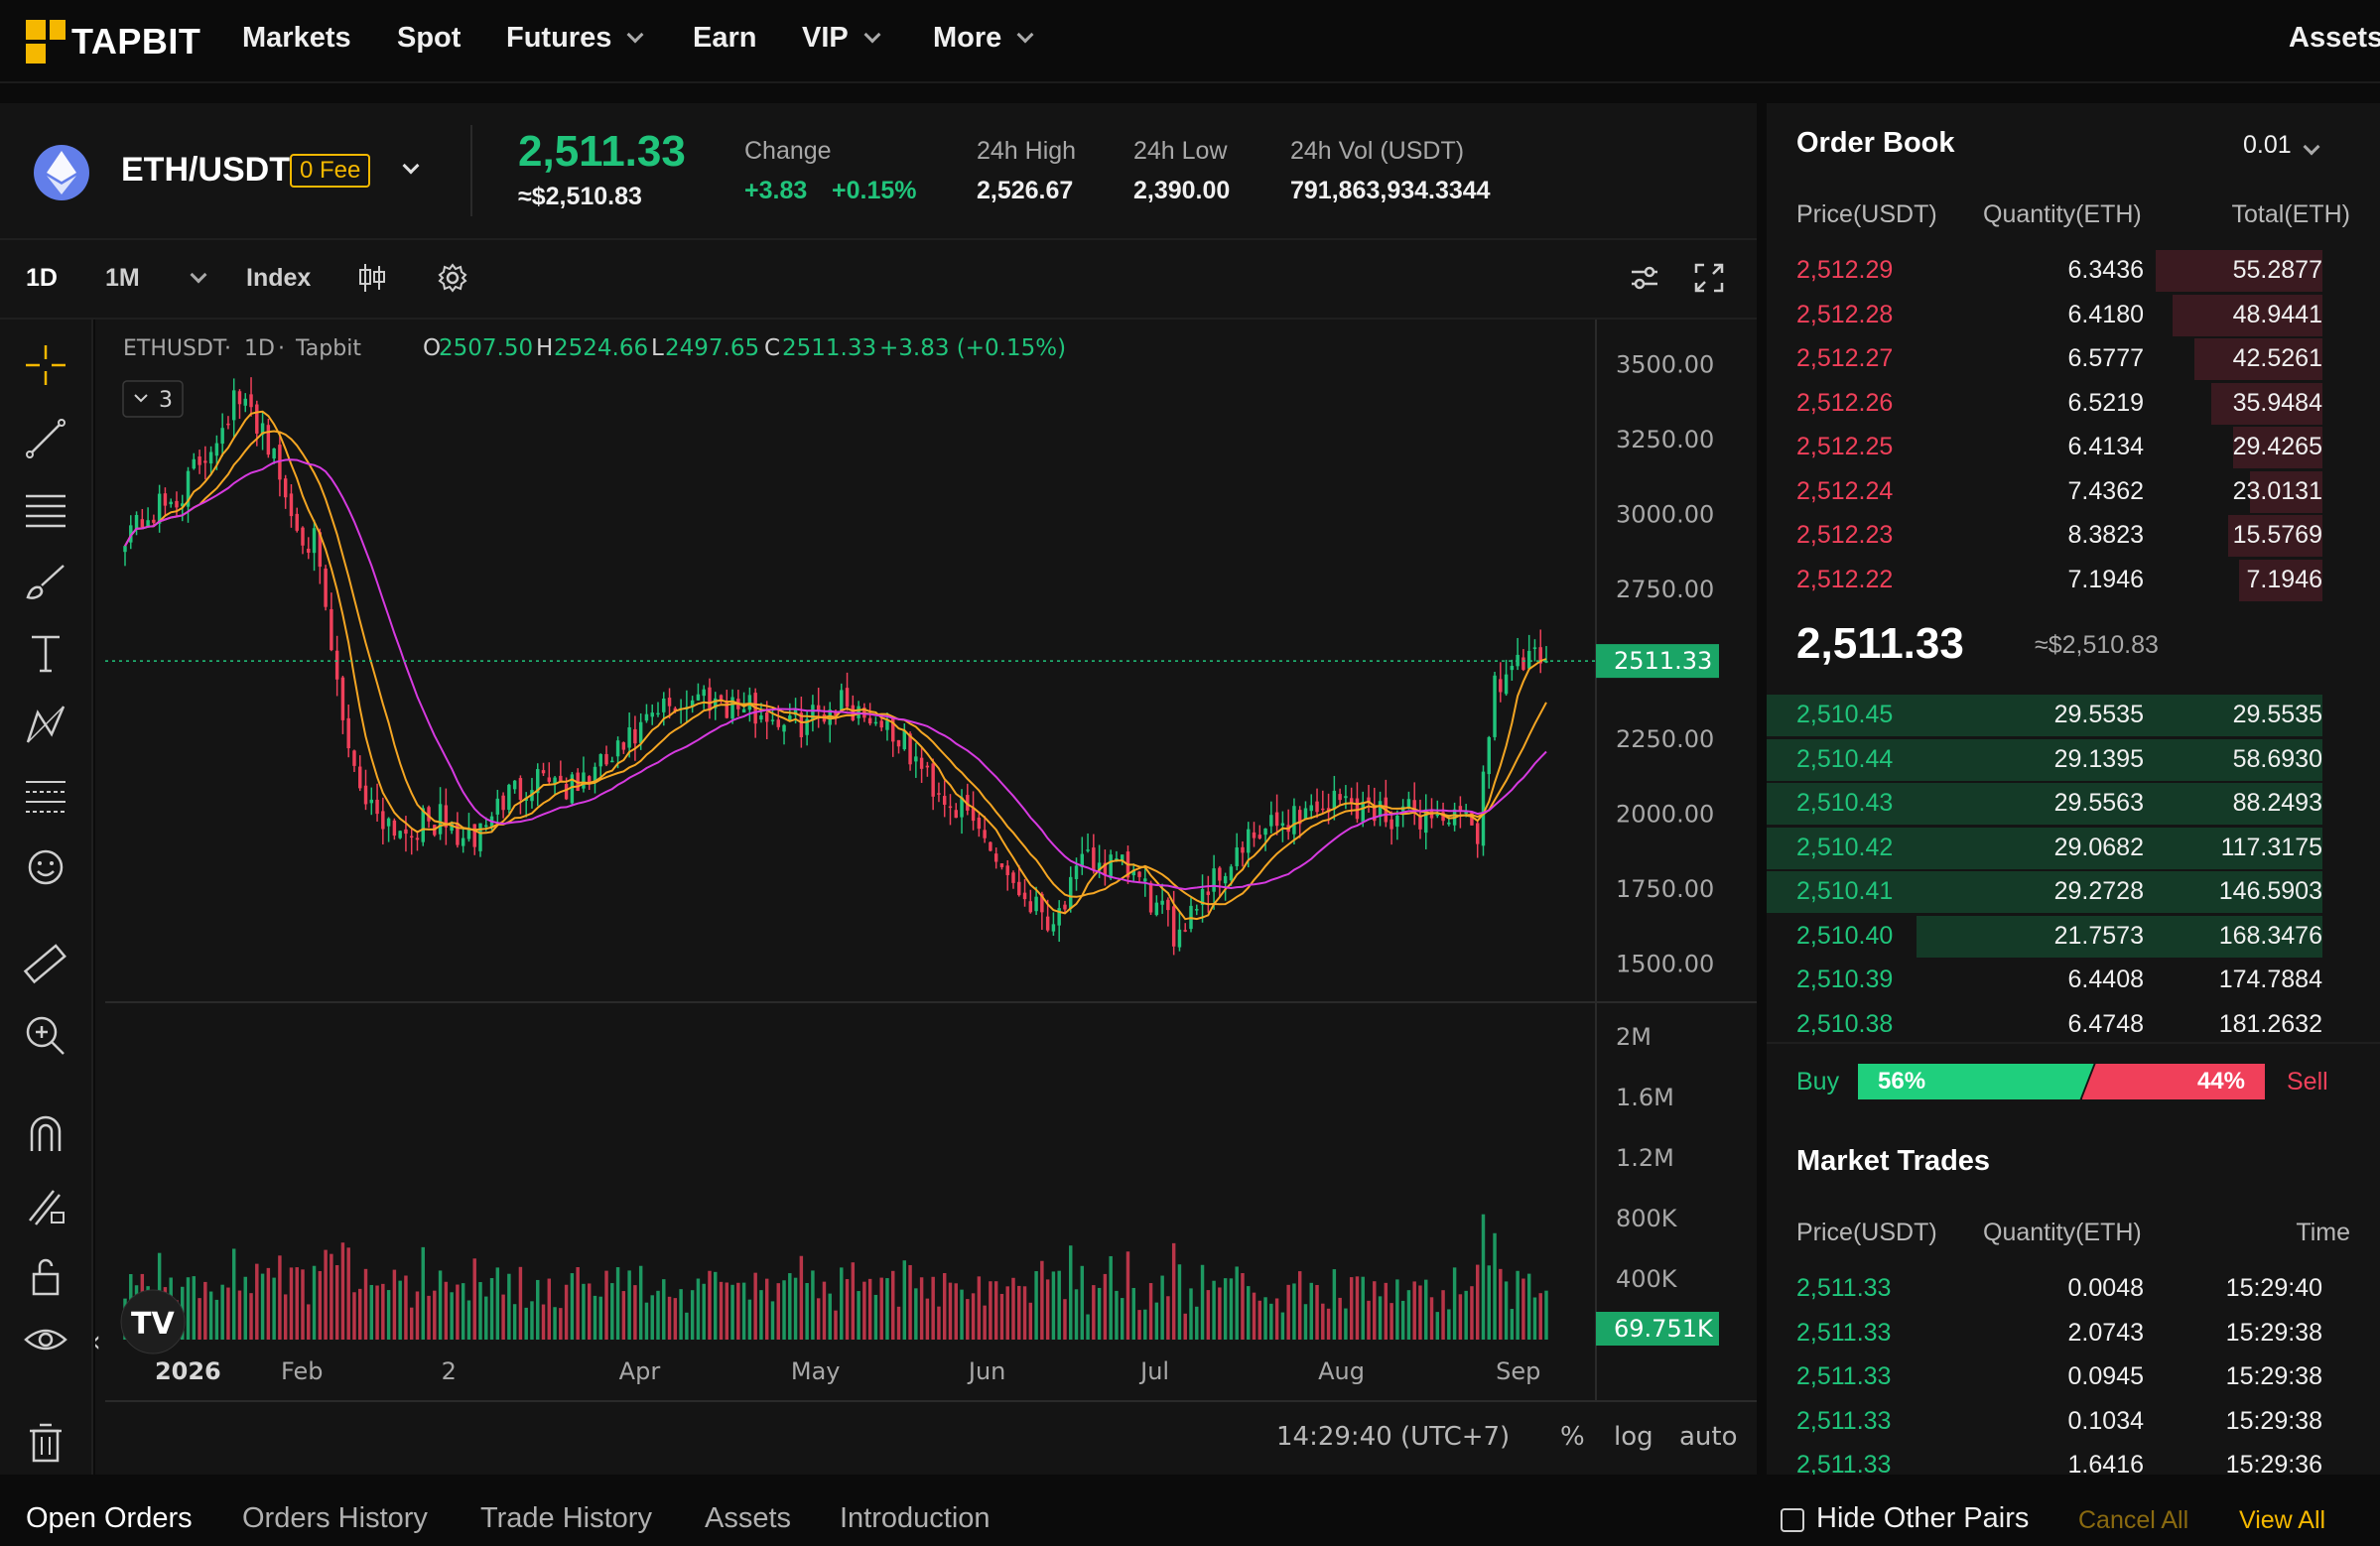 The image size is (2380, 1546). I want to click on nav-markets: Markets, so click(296, 39).